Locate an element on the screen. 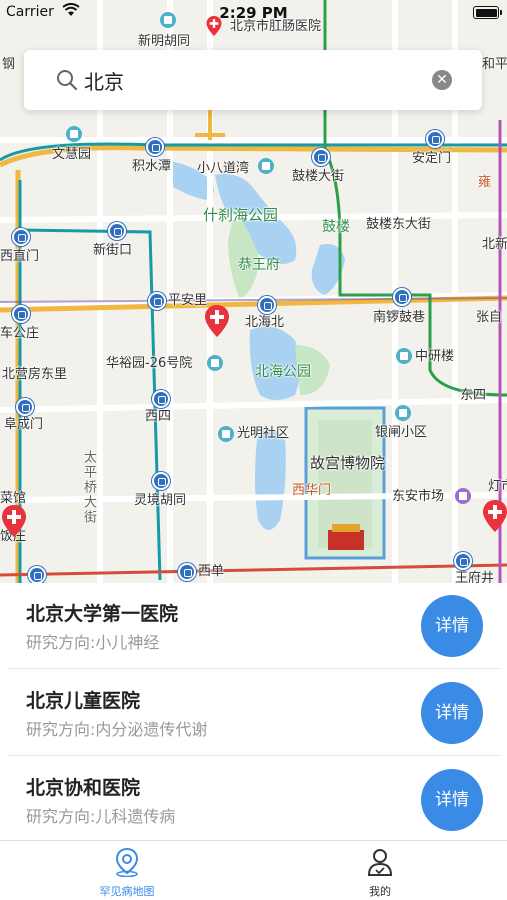 The width and height of the screenshot is (507, 900). map-label: 新街口 is located at coordinates (113, 250).